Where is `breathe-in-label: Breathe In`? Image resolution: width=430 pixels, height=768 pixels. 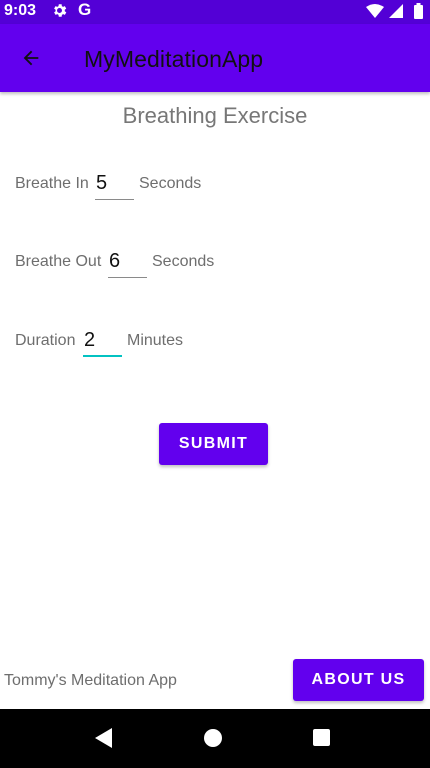
breathe-in-label: Breathe In is located at coordinates (52, 183).